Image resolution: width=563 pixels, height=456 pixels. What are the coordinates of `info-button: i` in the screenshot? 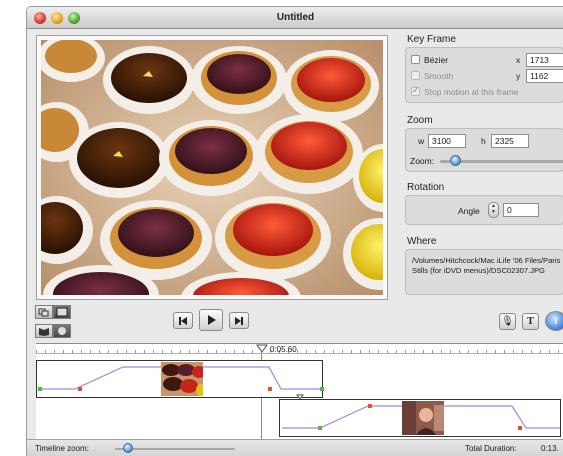 It's located at (554, 321).